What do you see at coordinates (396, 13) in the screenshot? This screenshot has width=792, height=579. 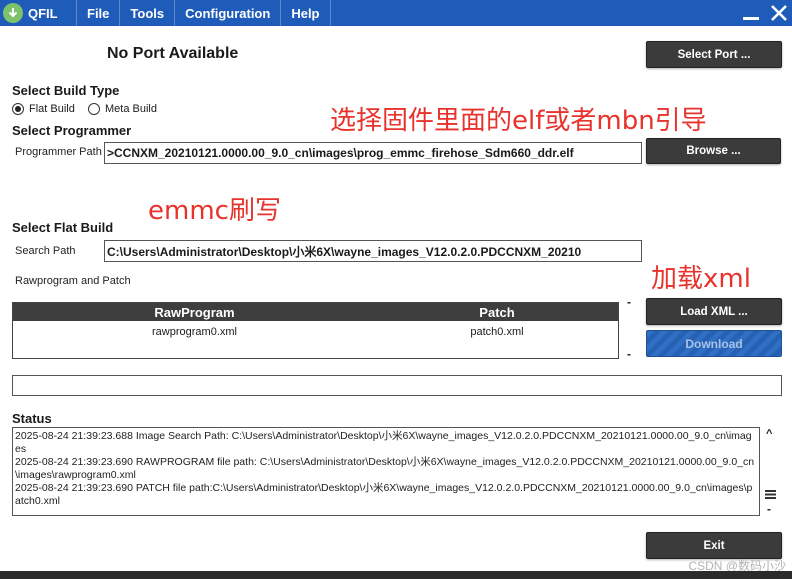 I see `title-bar: QFIL File Tools Configuration Help` at bounding box center [396, 13].